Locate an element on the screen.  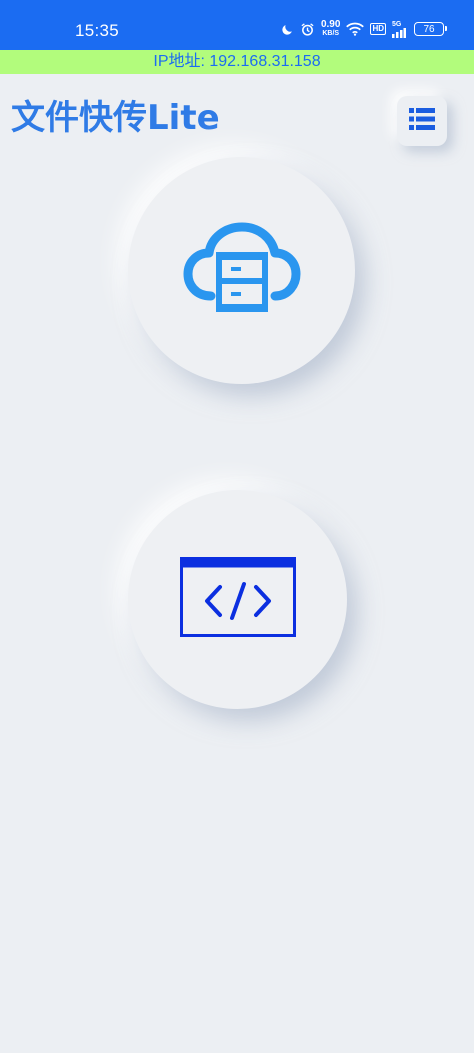
hd-badge: HD is located at coordinates (378, 29).